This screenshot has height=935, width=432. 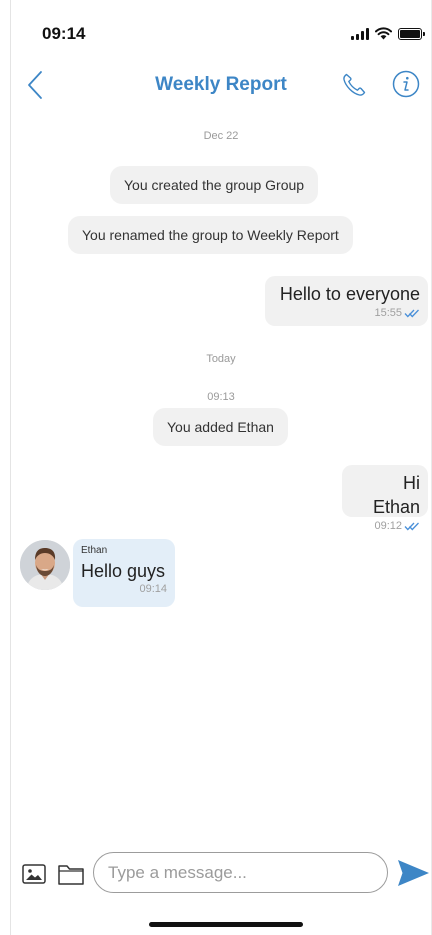 I want to click on outgoing-message: Hi Ethan 09:12, so click(x=385, y=498).